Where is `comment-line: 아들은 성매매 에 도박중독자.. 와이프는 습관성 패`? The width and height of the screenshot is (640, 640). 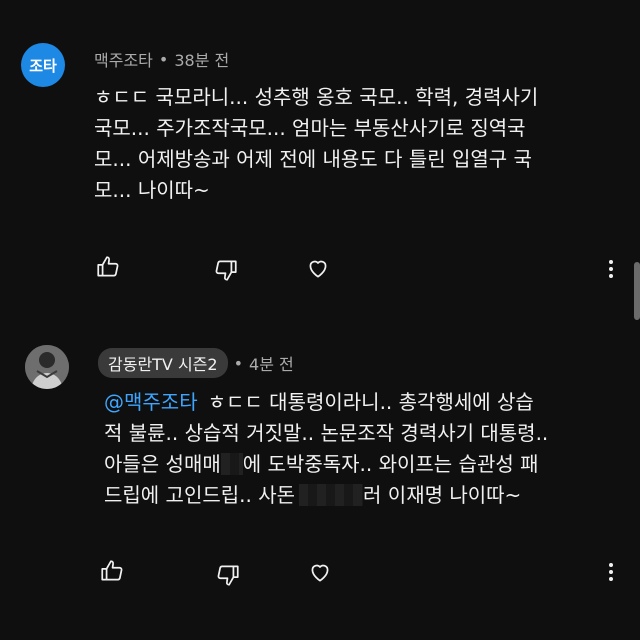 comment-line: 아들은 성매매 에 도박중독자.. 와이프는 습관성 패 is located at coordinates (326, 464).